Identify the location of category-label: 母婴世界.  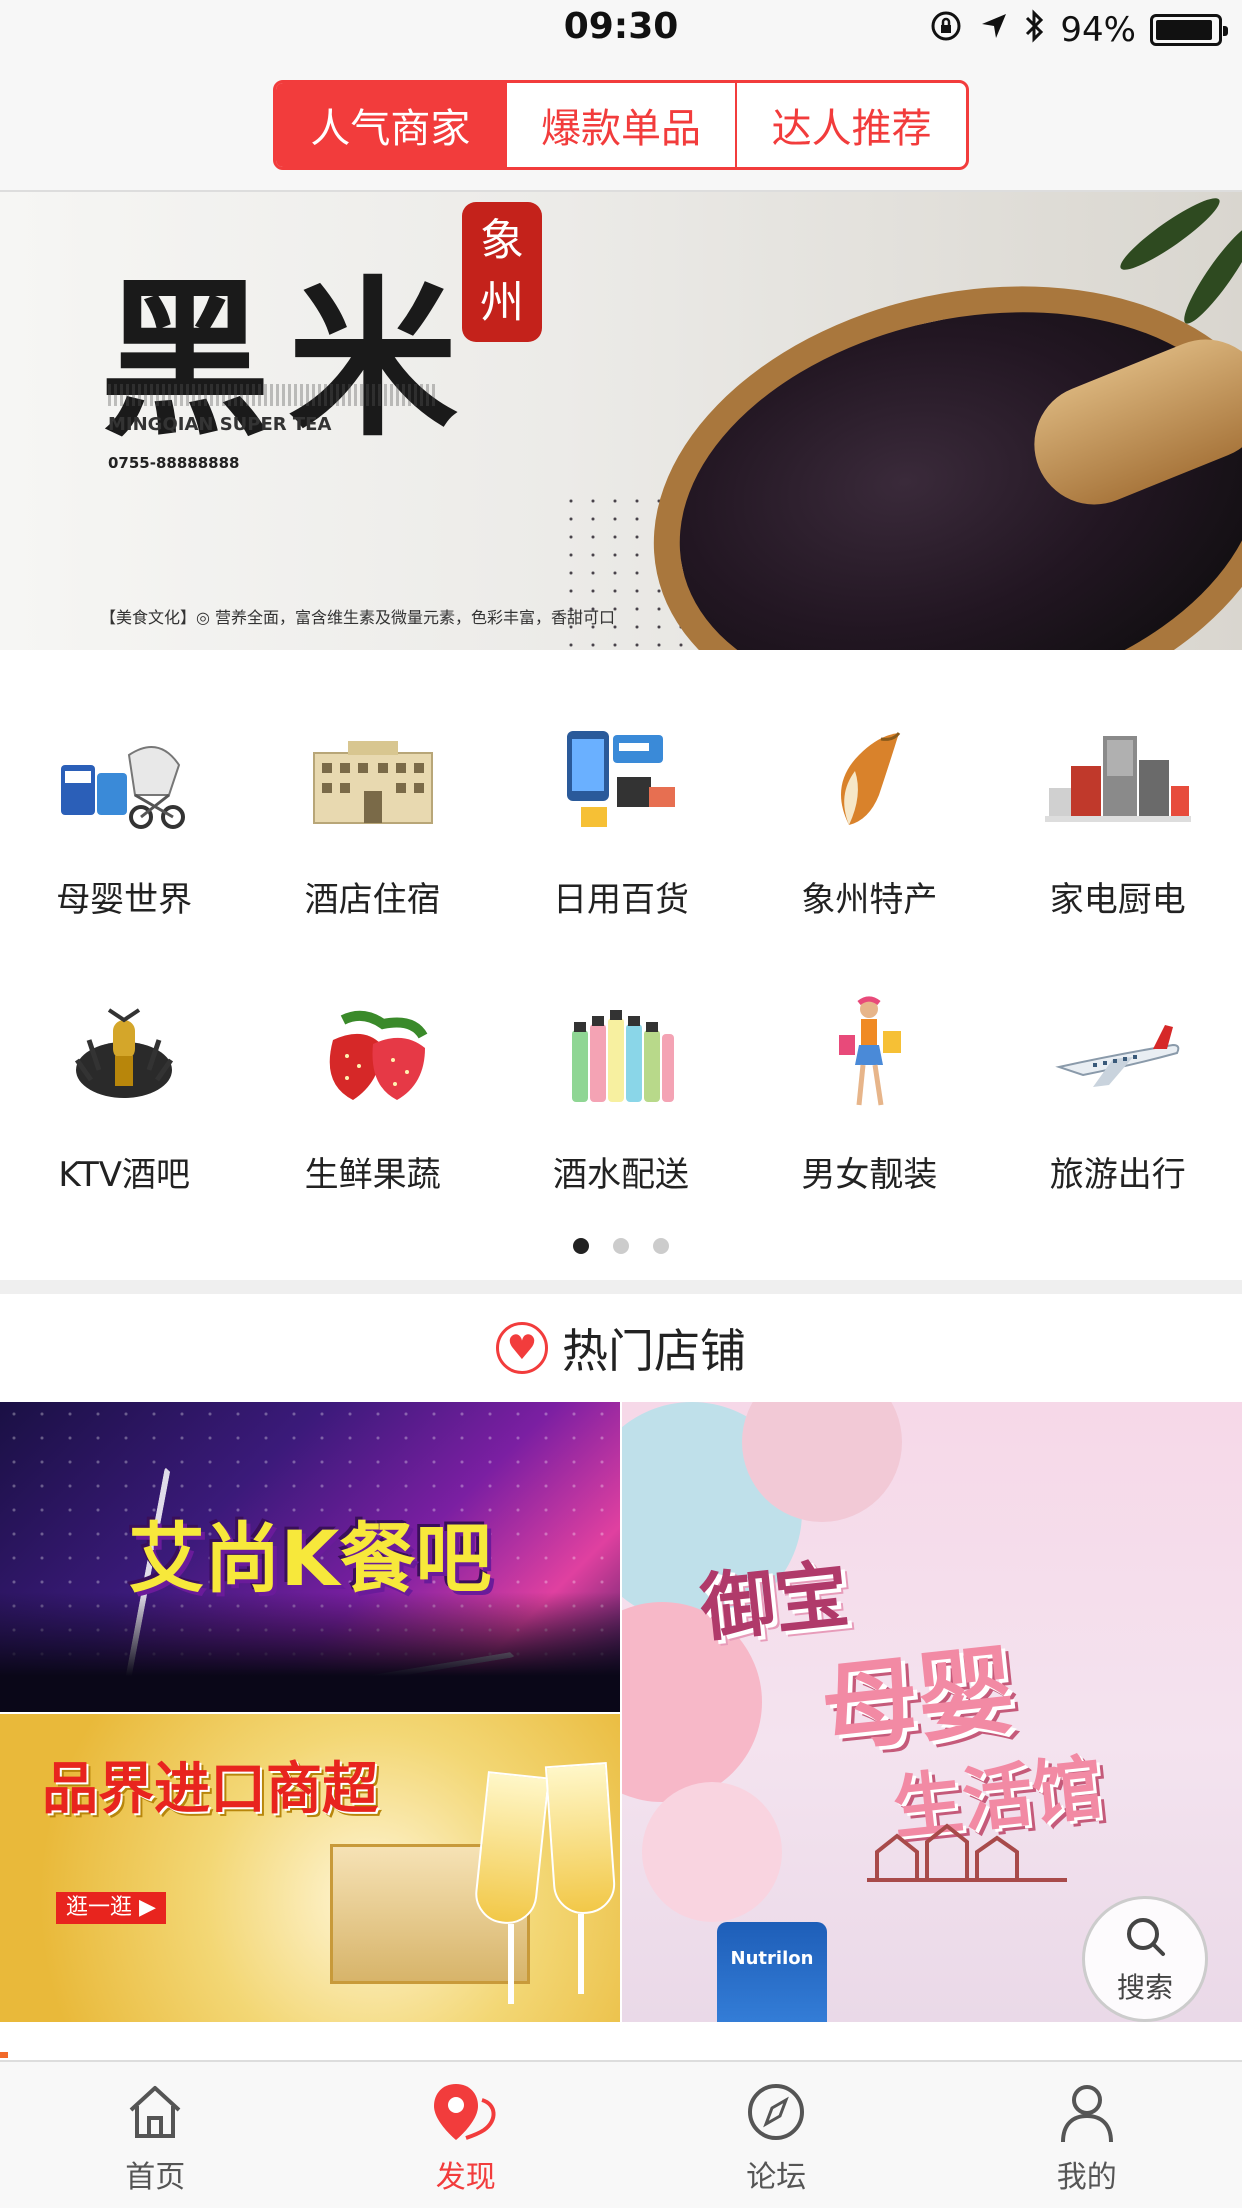
(124, 900).